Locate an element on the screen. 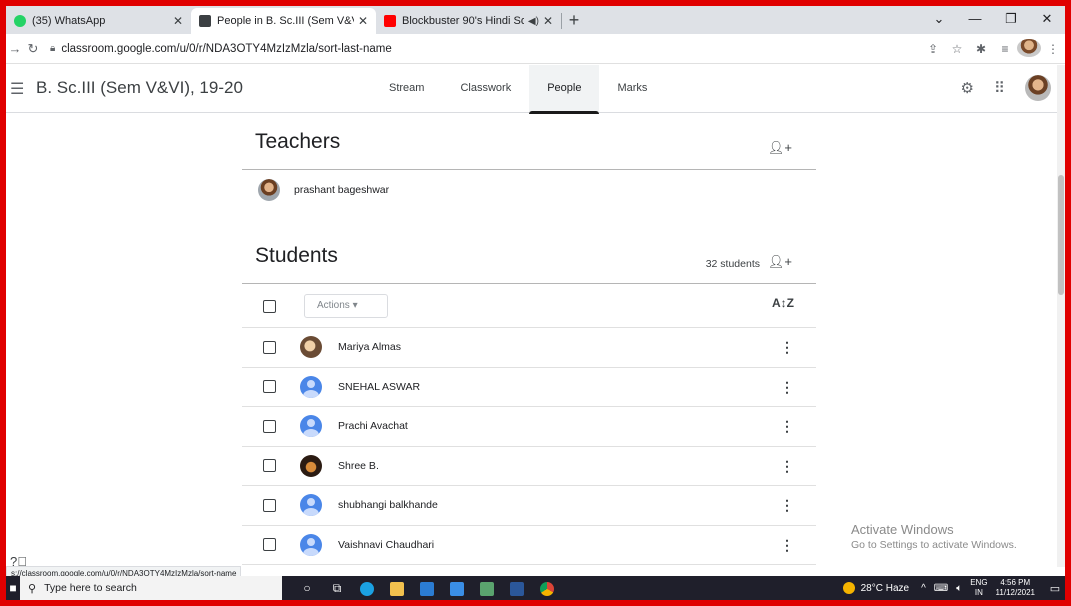 This screenshot has width=1071, height=606. whatsapp-icon is located at coordinates (20, 21).